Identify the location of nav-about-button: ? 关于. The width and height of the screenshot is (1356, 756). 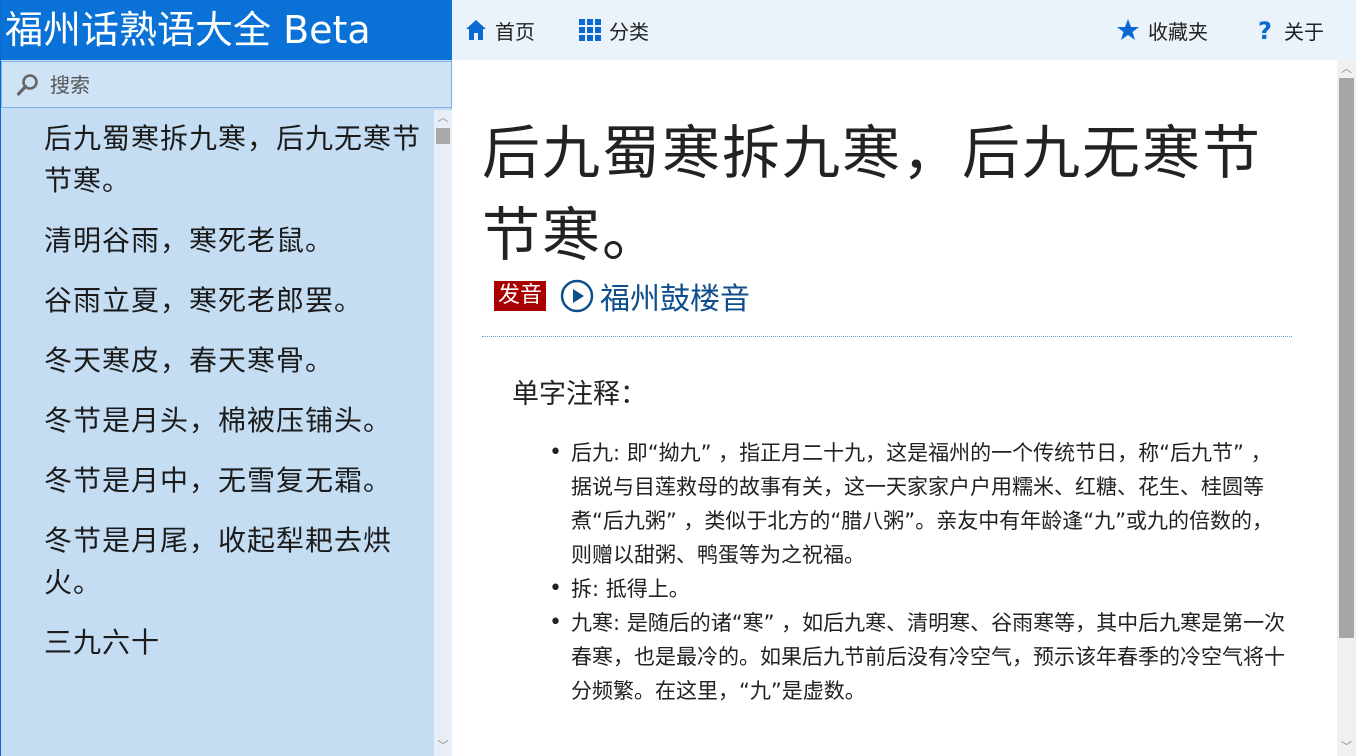
(1290, 30).